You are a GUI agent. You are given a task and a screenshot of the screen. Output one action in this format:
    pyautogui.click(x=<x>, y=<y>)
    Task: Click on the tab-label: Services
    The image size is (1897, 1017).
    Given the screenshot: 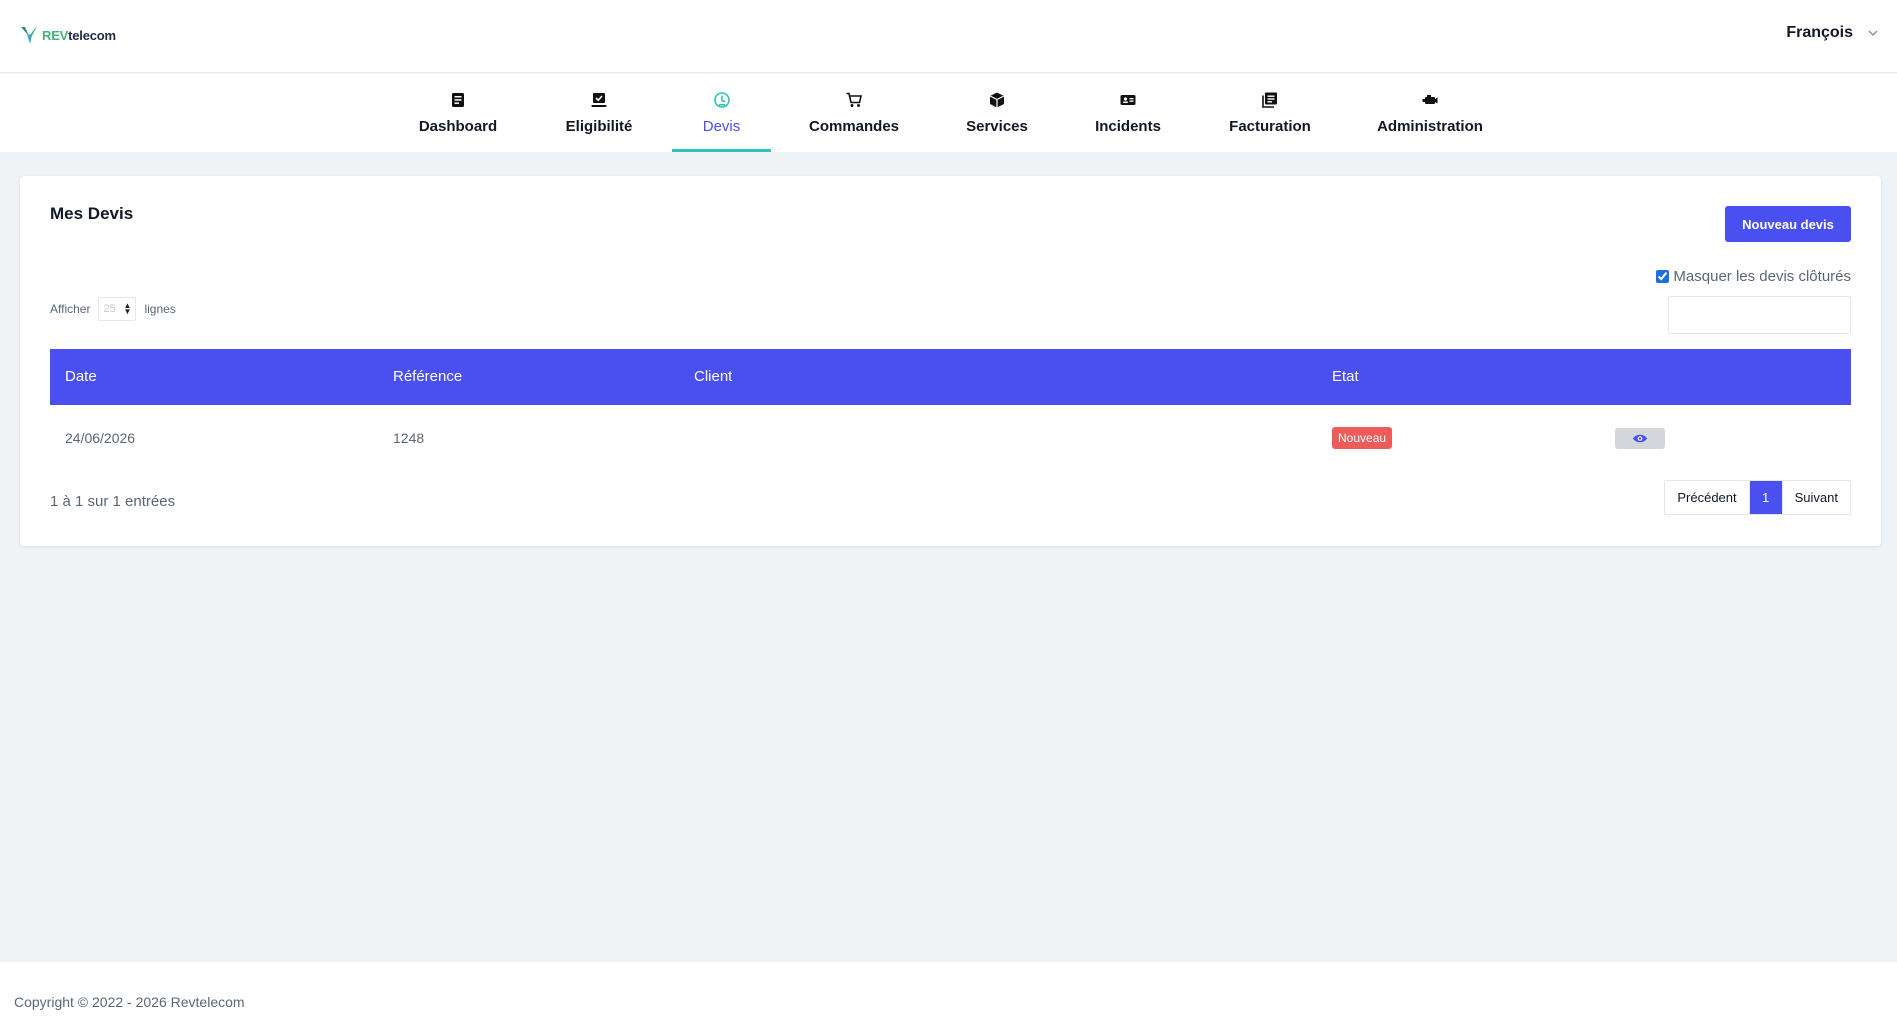 What is the action you would take?
    pyautogui.click(x=997, y=126)
    